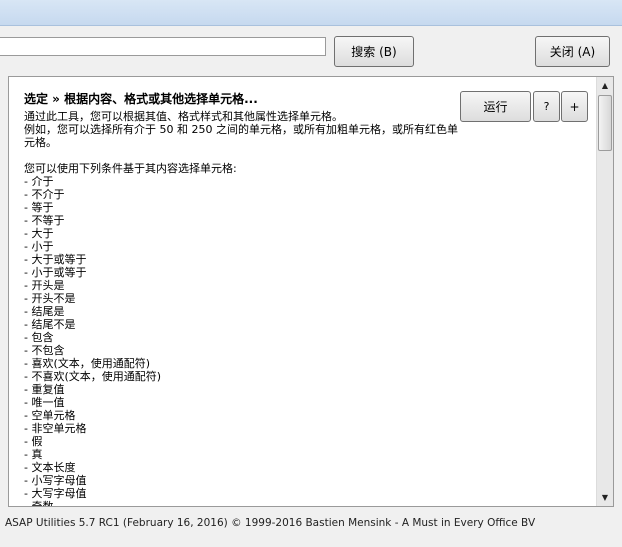 The height and width of the screenshot is (547, 622). I want to click on condition-item: - 文本长度, so click(50, 467).